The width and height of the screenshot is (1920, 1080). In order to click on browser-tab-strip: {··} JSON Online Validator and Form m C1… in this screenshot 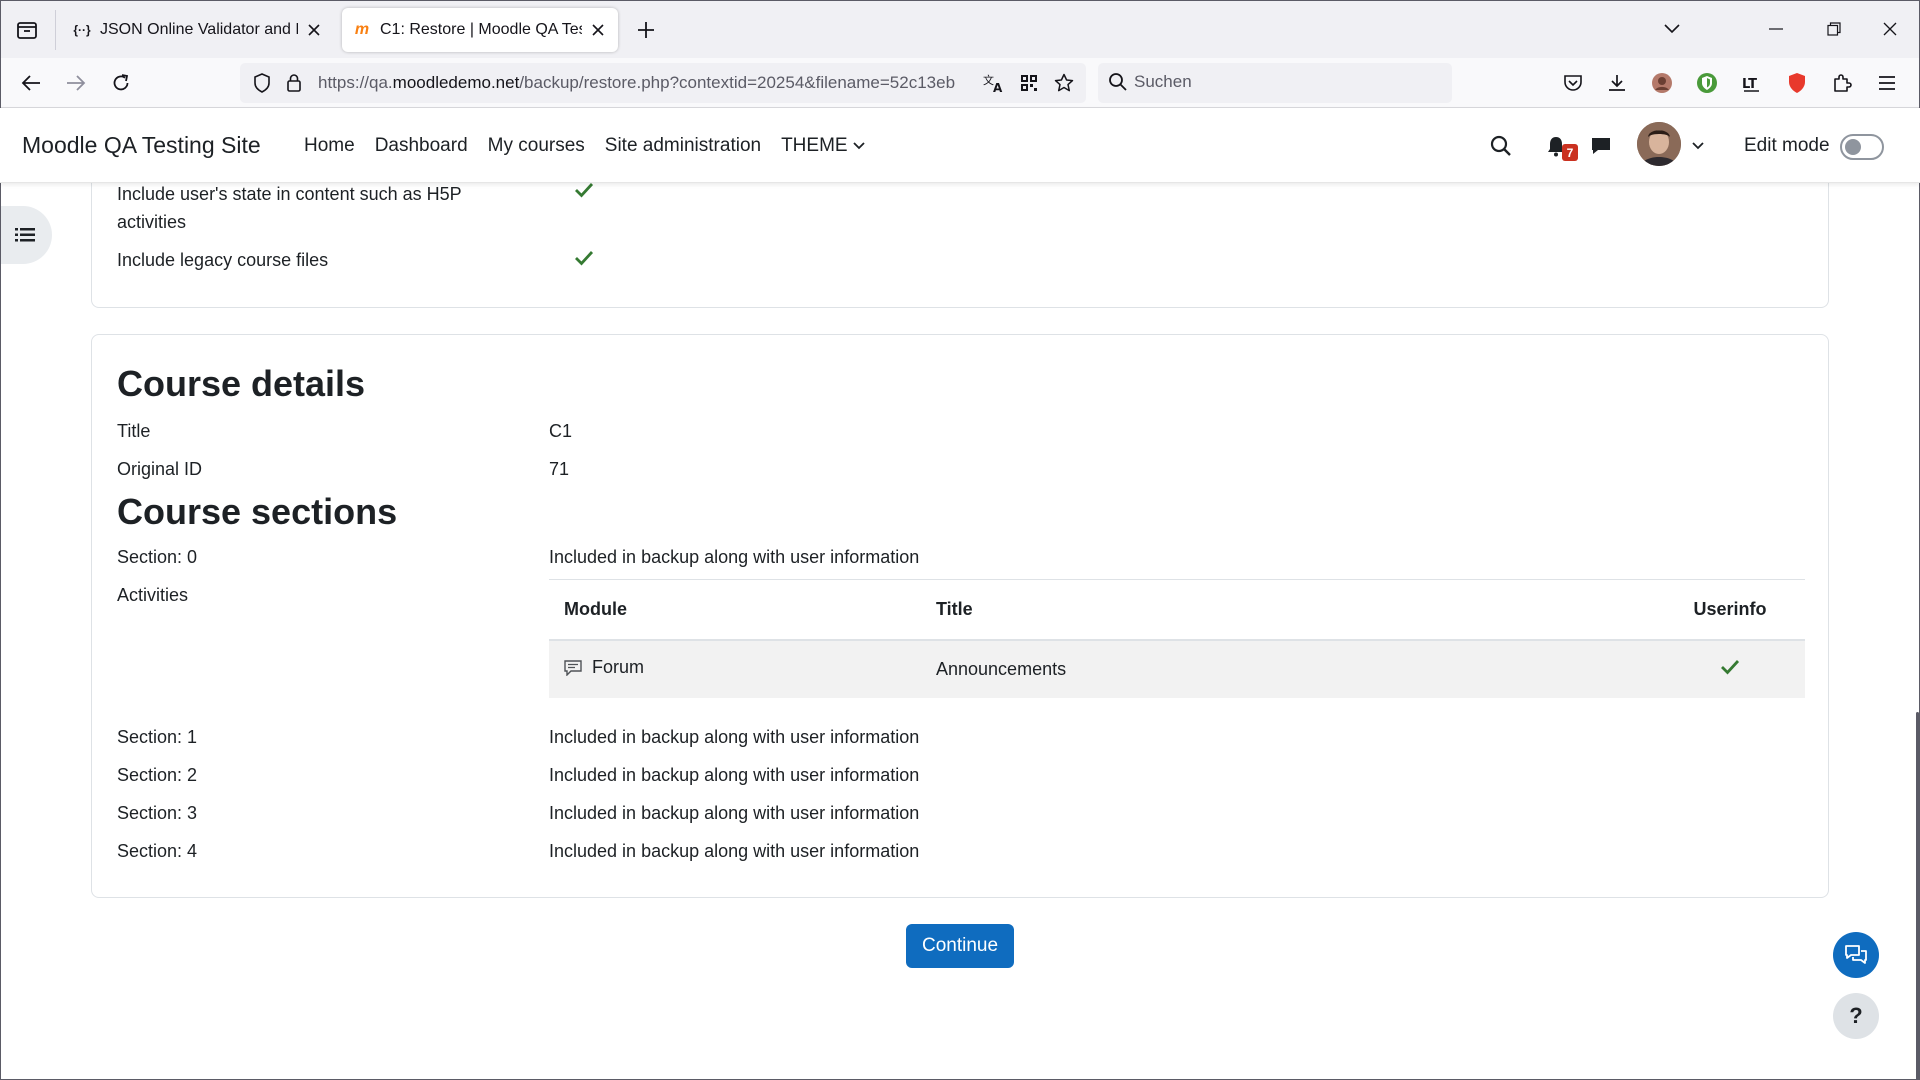, I will do `click(960, 29)`.